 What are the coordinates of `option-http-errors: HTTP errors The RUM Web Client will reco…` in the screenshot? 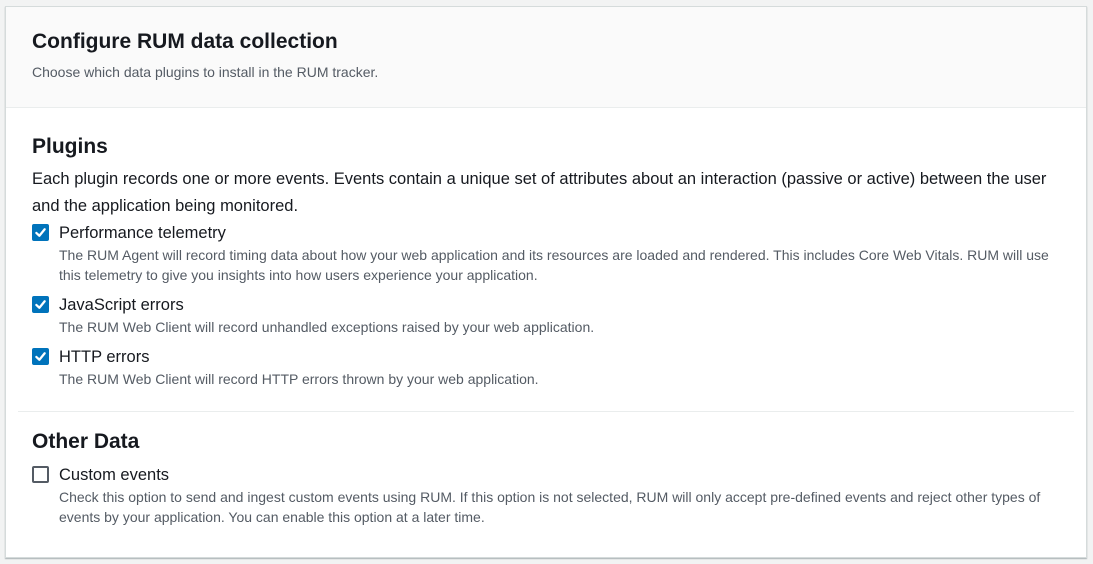 It's located at (546, 368).